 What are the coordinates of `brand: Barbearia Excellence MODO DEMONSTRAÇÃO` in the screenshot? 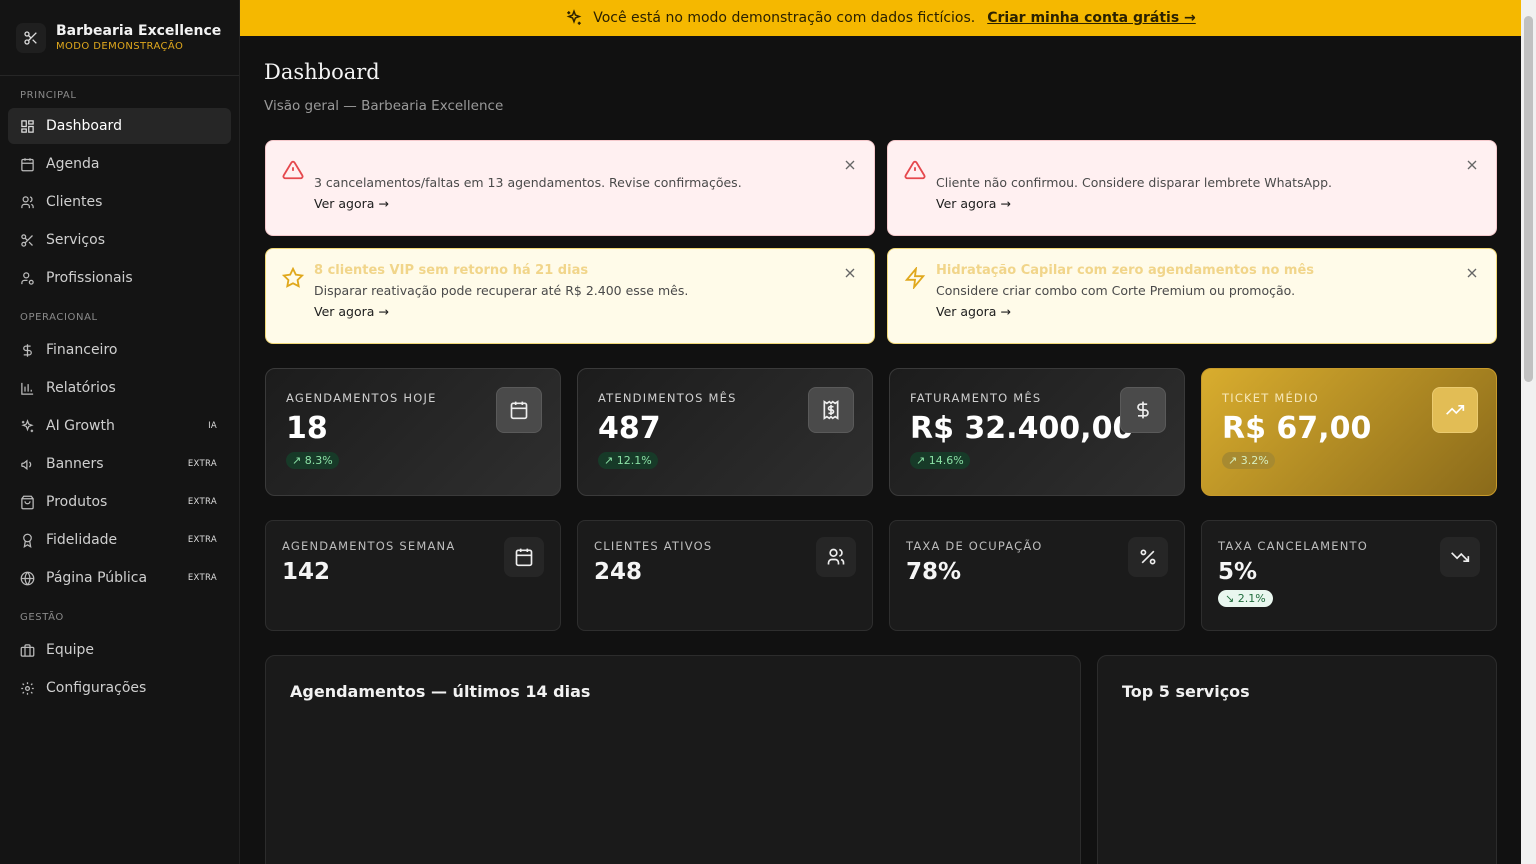 It's located at (119, 38).